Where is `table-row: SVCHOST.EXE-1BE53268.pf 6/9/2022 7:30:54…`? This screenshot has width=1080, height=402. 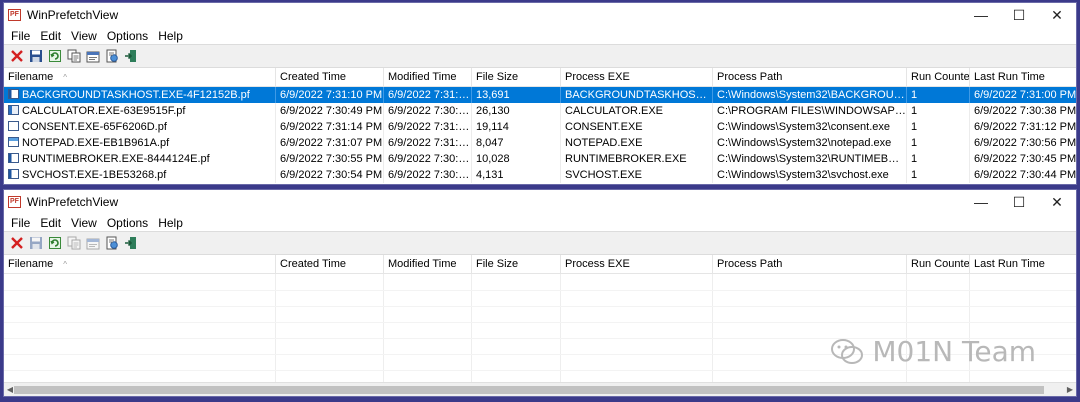 table-row: SVCHOST.EXE-1BE53268.pf 6/9/2022 7:30:54… is located at coordinates (540, 175).